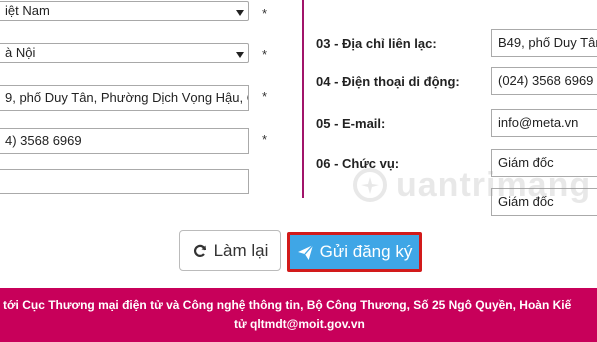 The height and width of the screenshot is (342, 597). Describe the element at coordinates (370, 185) in the screenshot. I see `quantrimang-logo-icon` at that location.